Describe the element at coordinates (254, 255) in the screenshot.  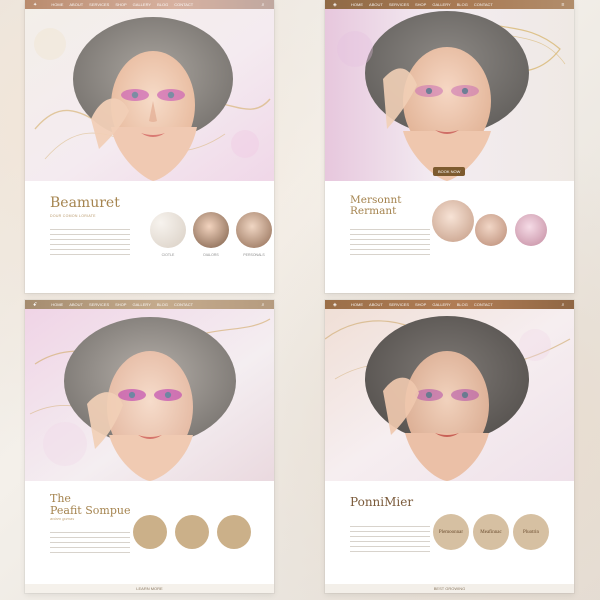
I see `circle-caption-3: PERSONALS` at that location.